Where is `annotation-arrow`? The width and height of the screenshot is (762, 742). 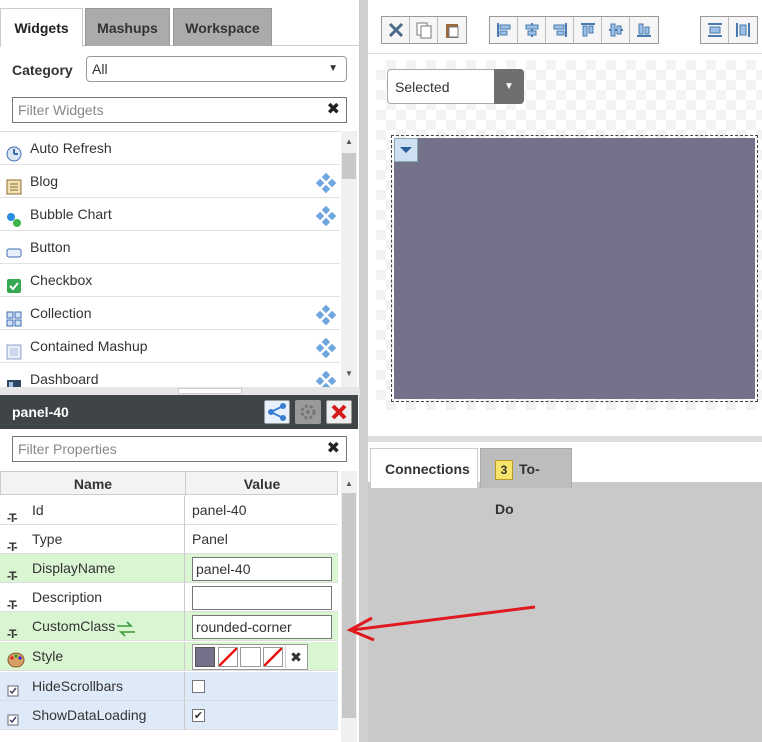
annotation-arrow is located at coordinates (441, 623).